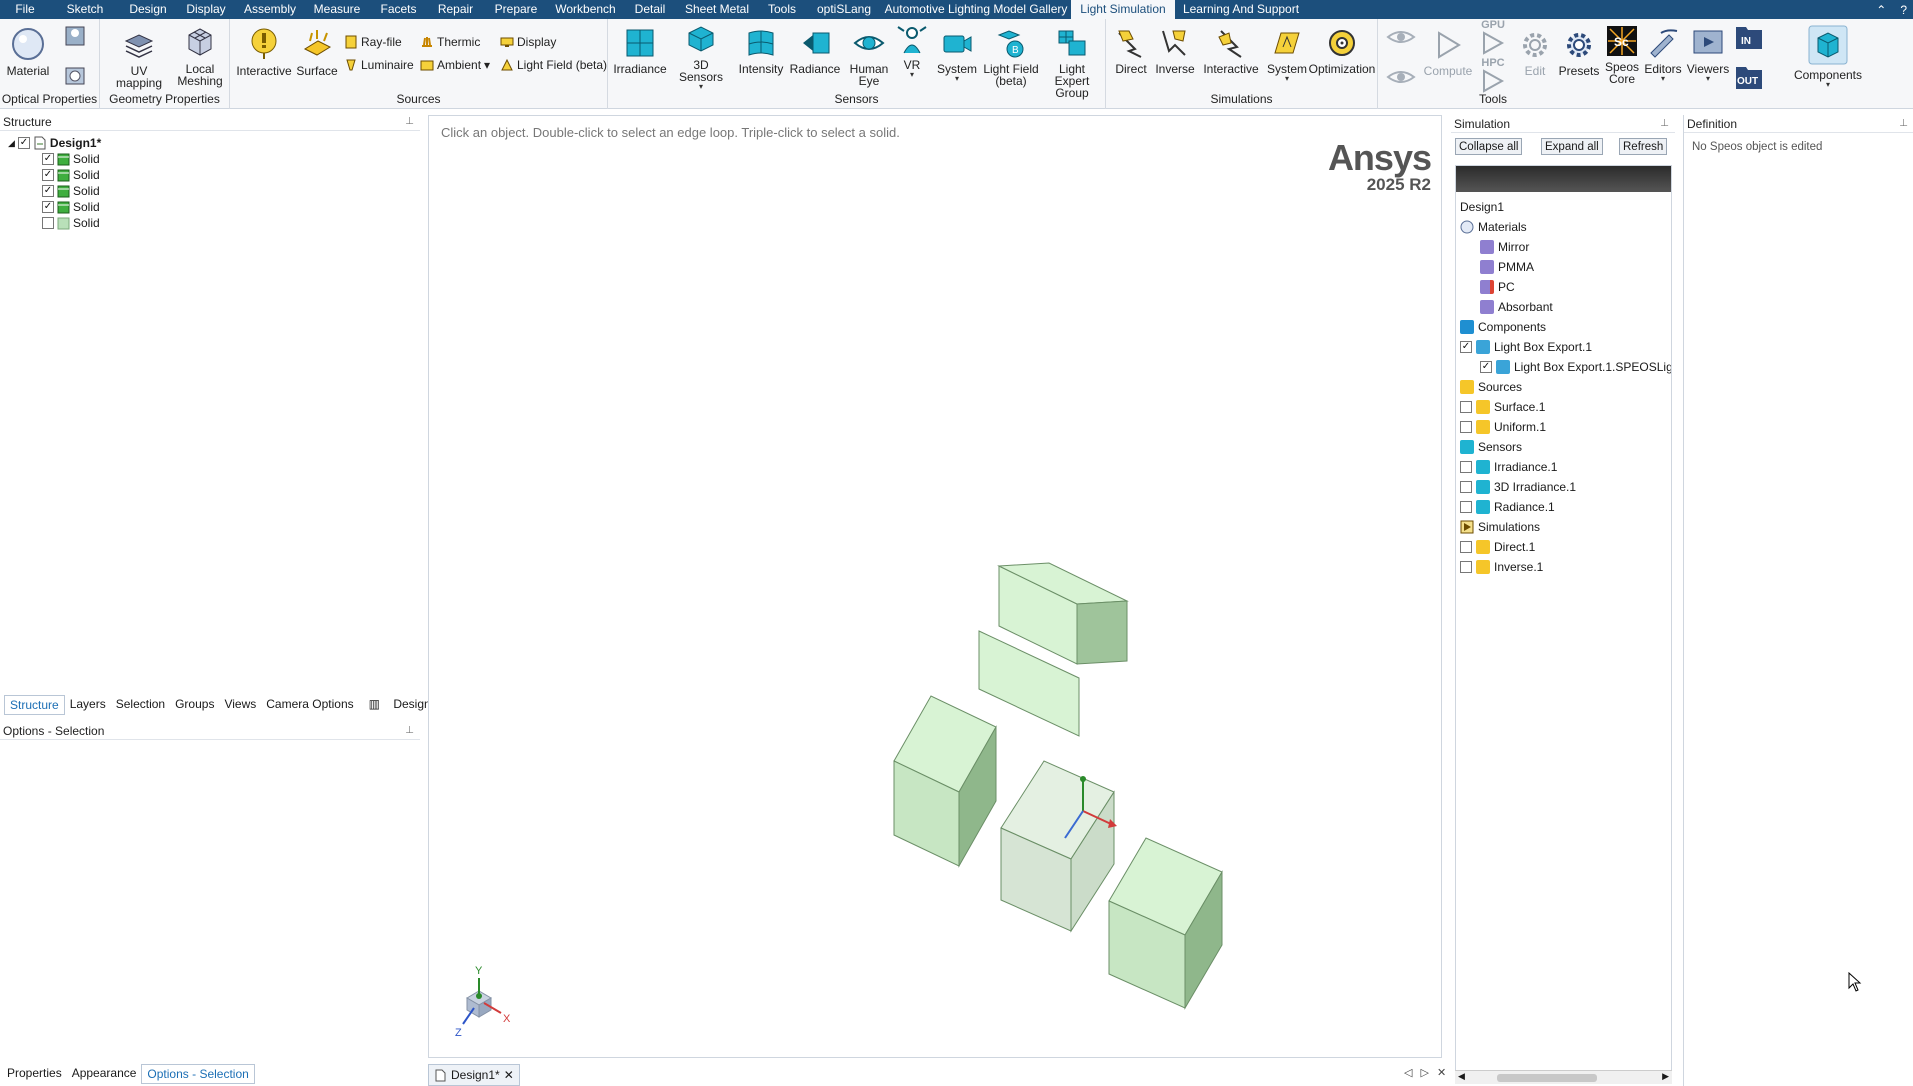 The height and width of the screenshot is (1086, 1913). Describe the element at coordinates (34, 1074) in the screenshot. I see `tab-properties: Properties` at that location.